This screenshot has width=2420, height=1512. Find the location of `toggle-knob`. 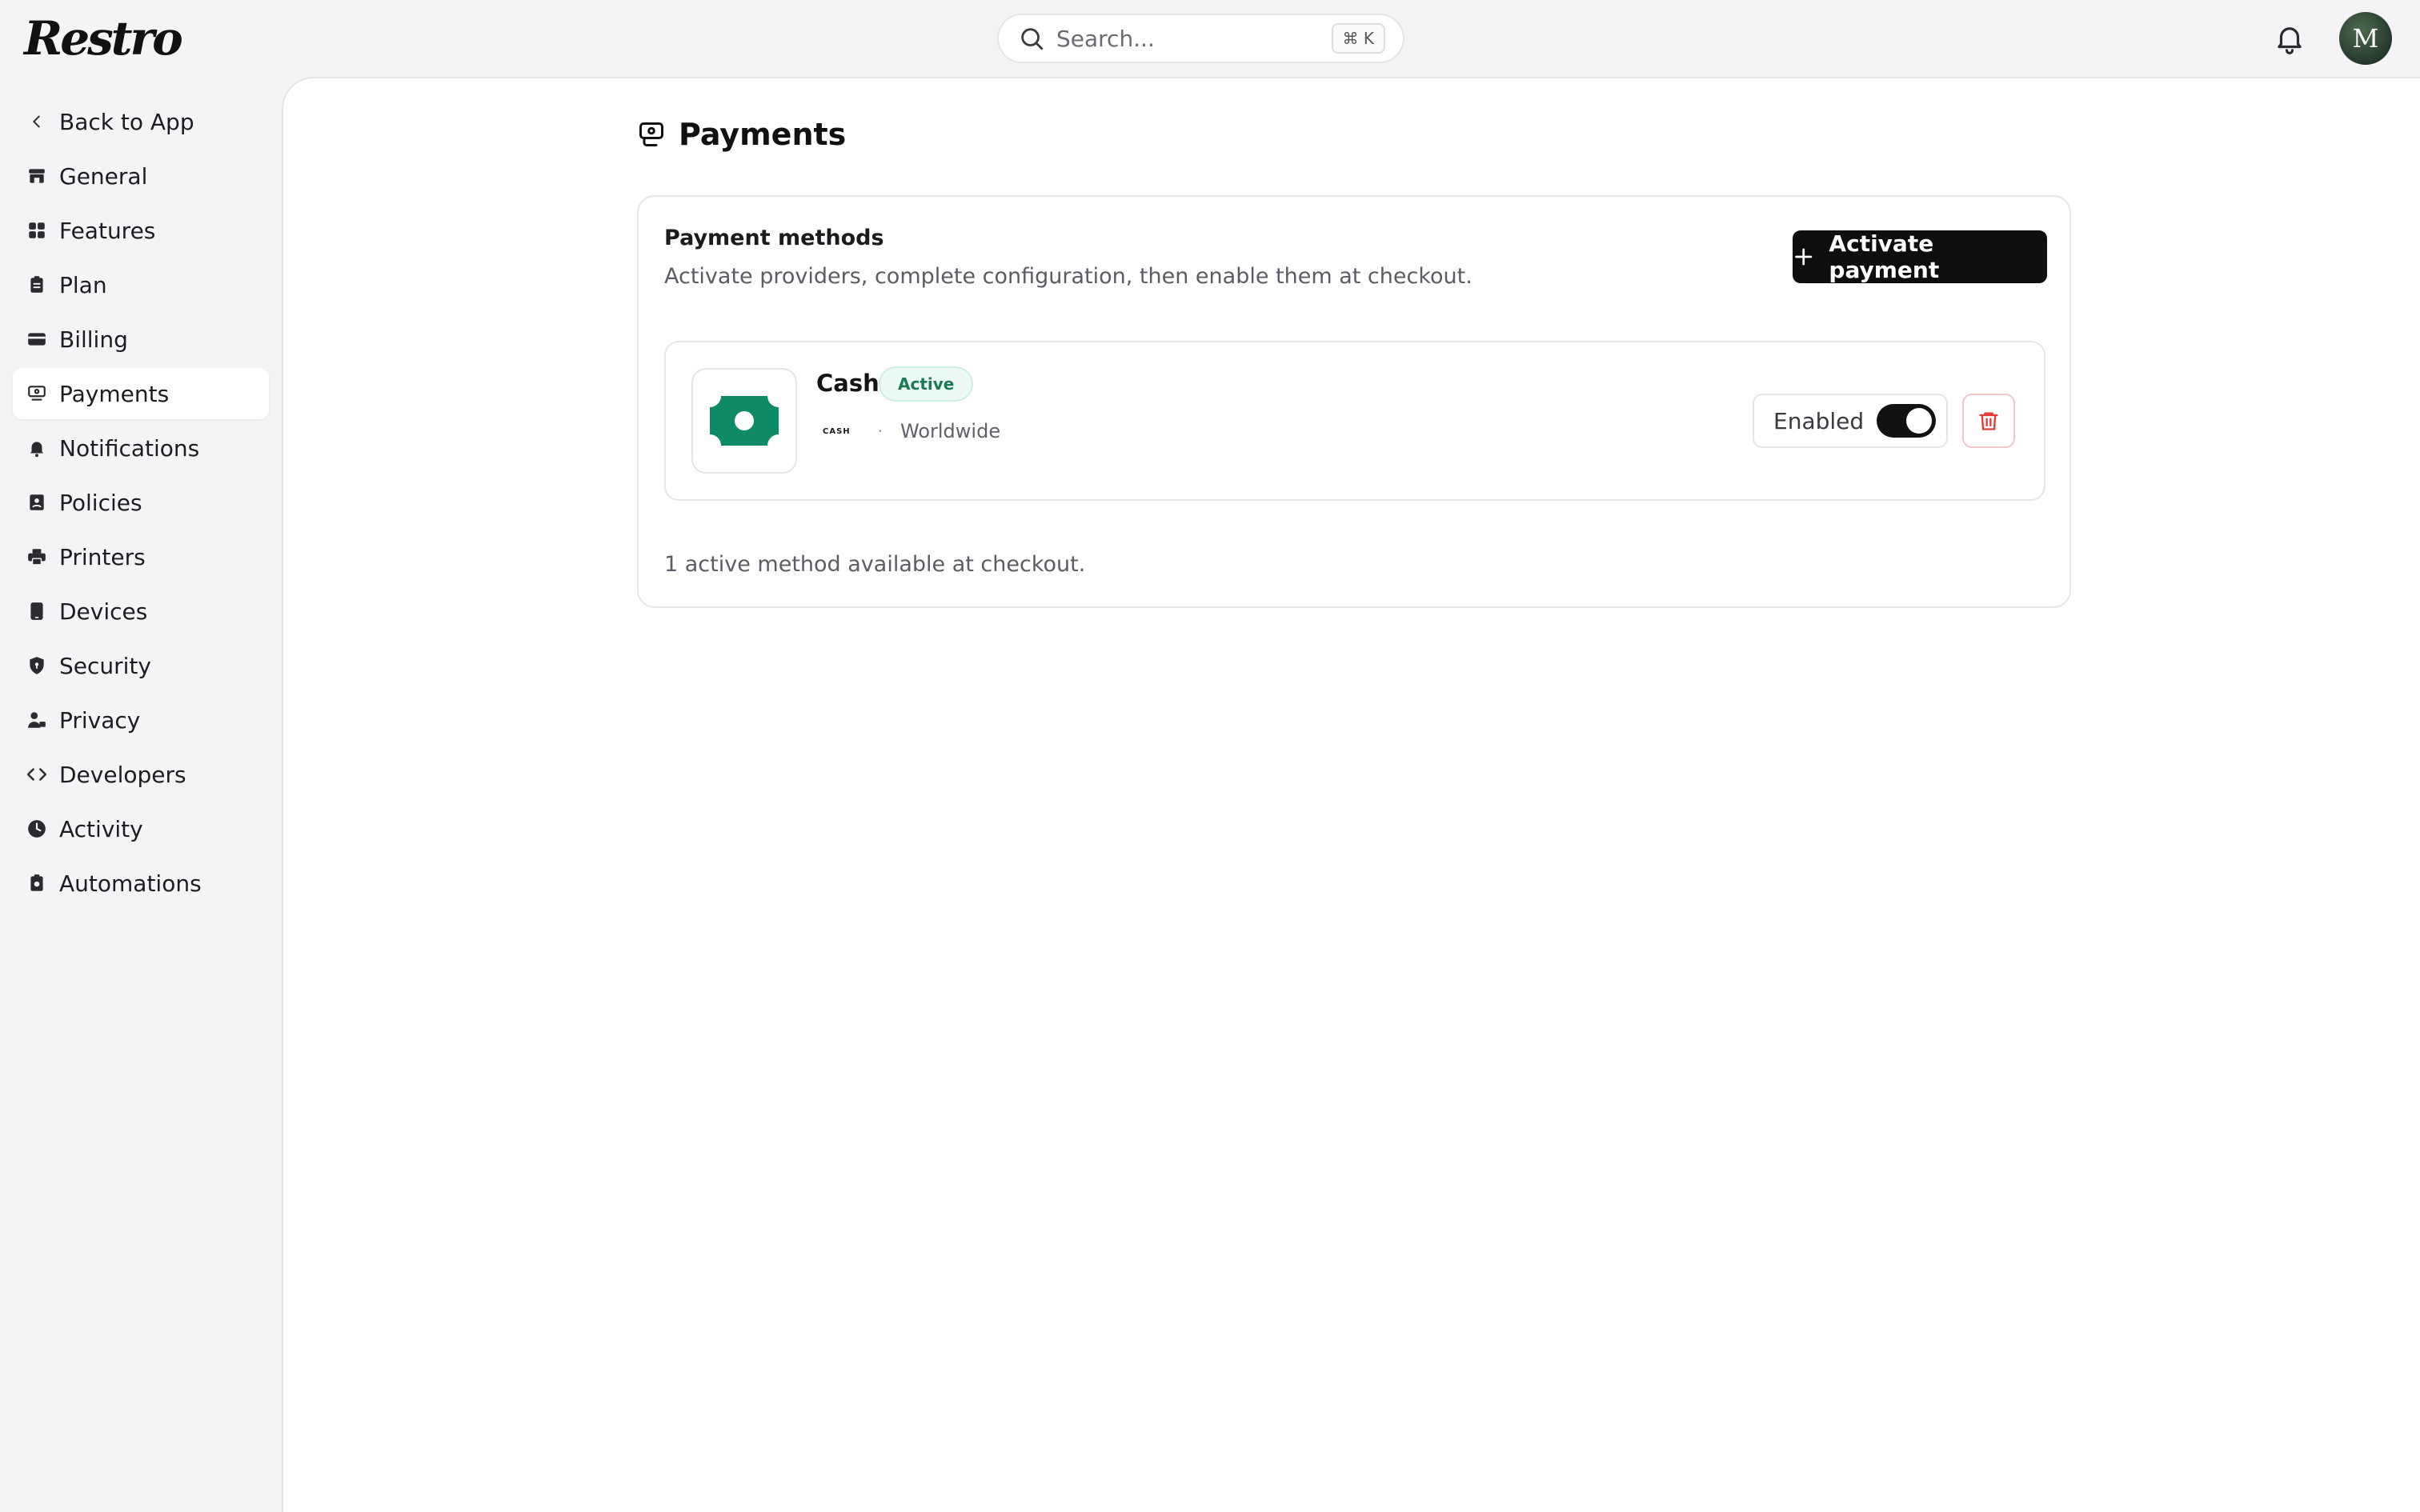

toggle-knob is located at coordinates (1919, 421).